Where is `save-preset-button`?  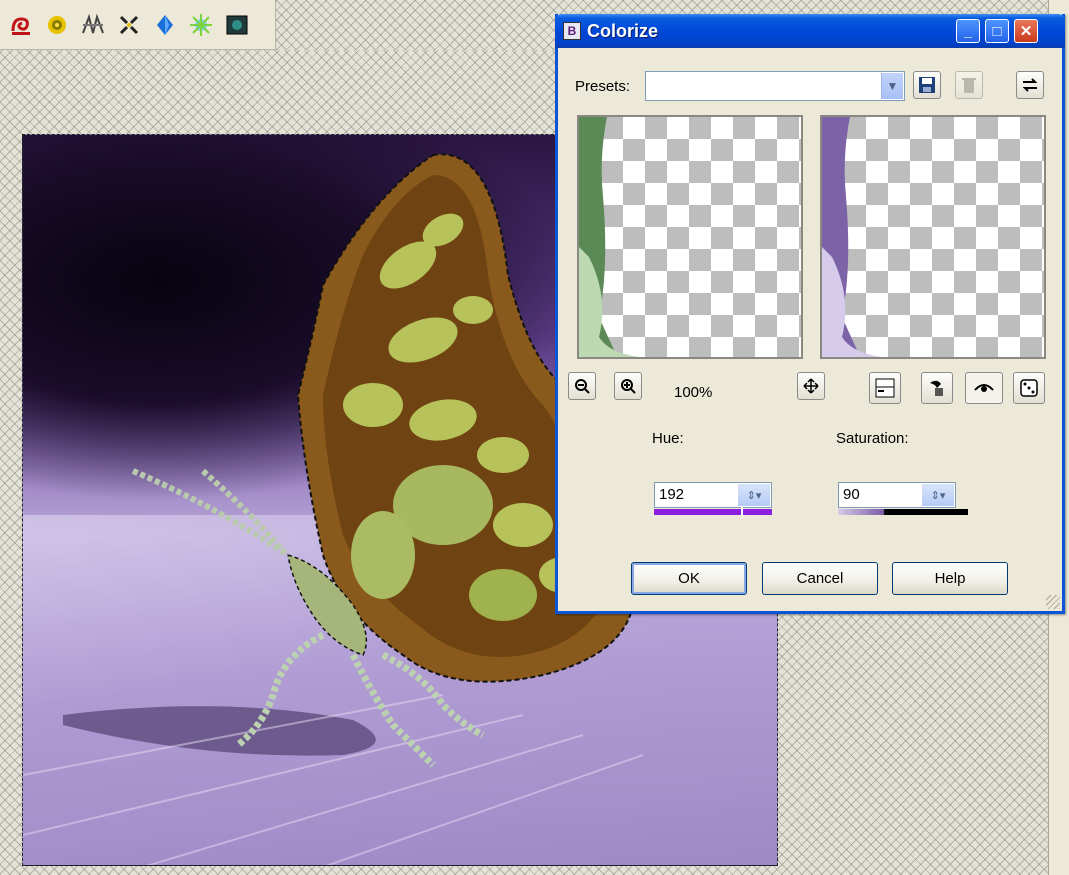 save-preset-button is located at coordinates (927, 85).